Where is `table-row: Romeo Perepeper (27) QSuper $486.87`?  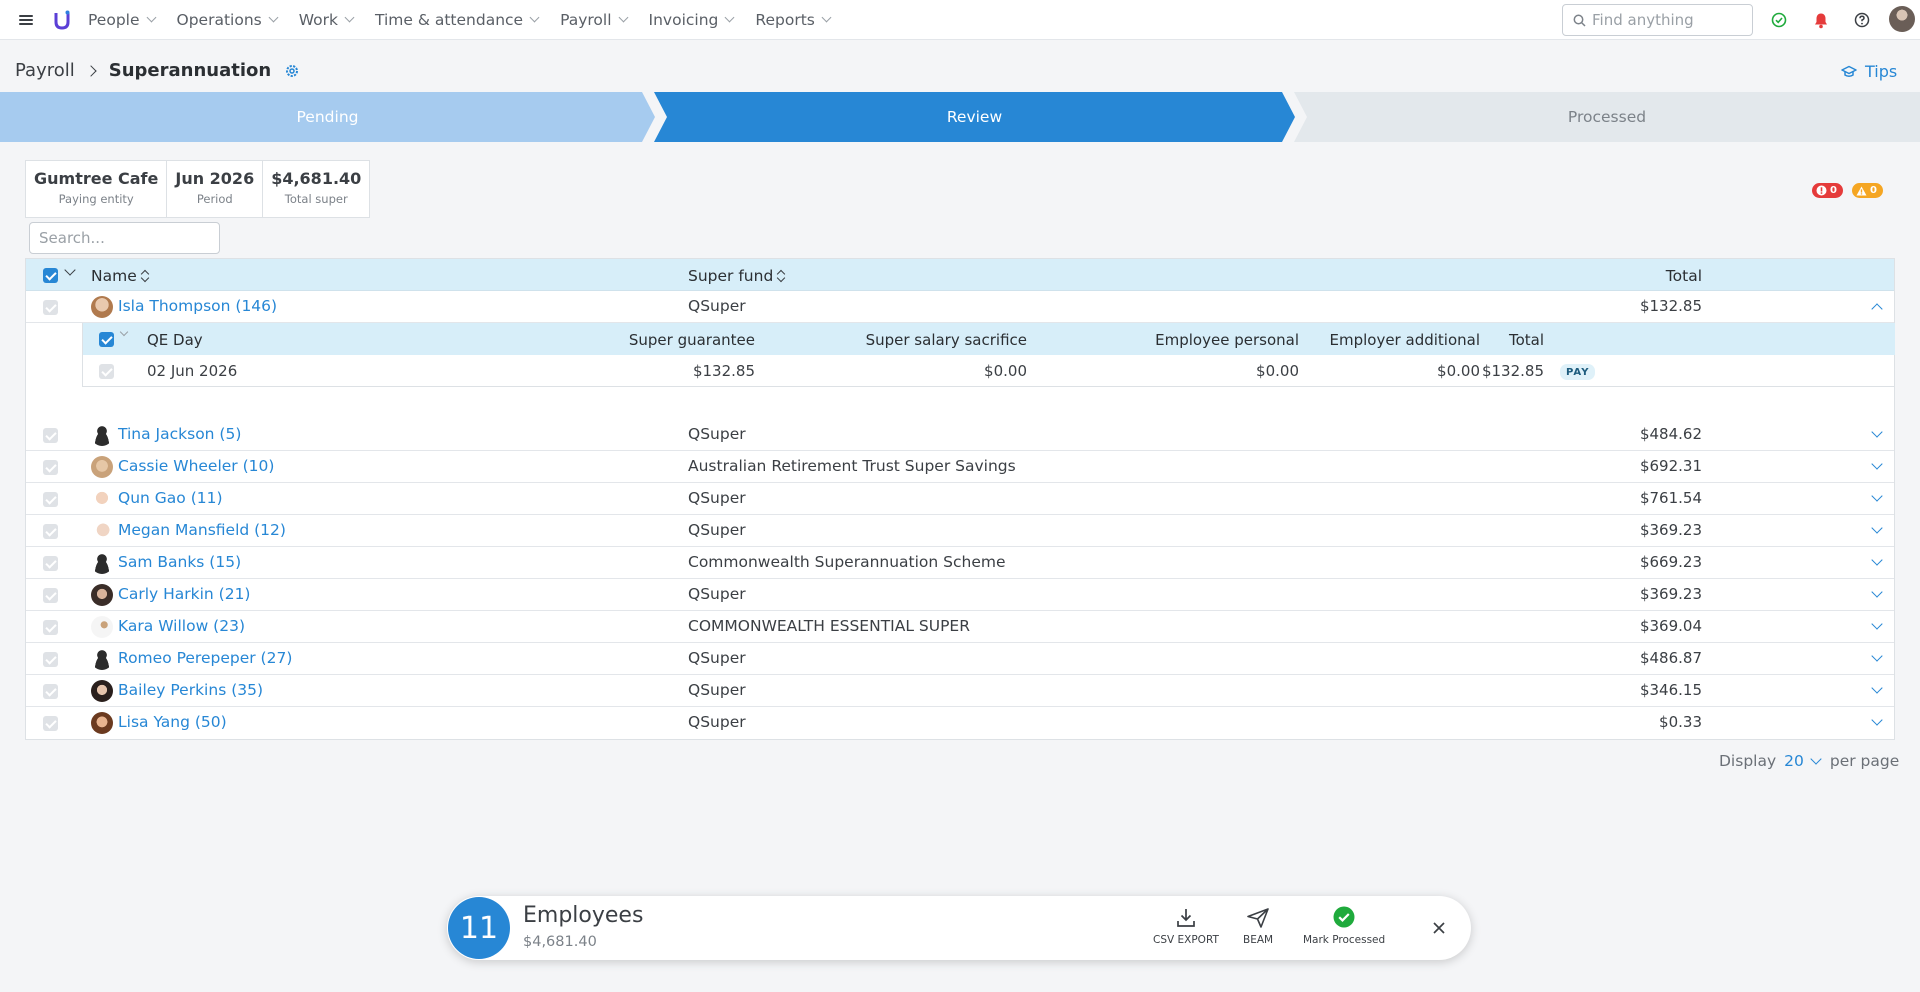
table-row: Romeo Perepeper (27) QSuper $486.87 is located at coordinates (960, 659).